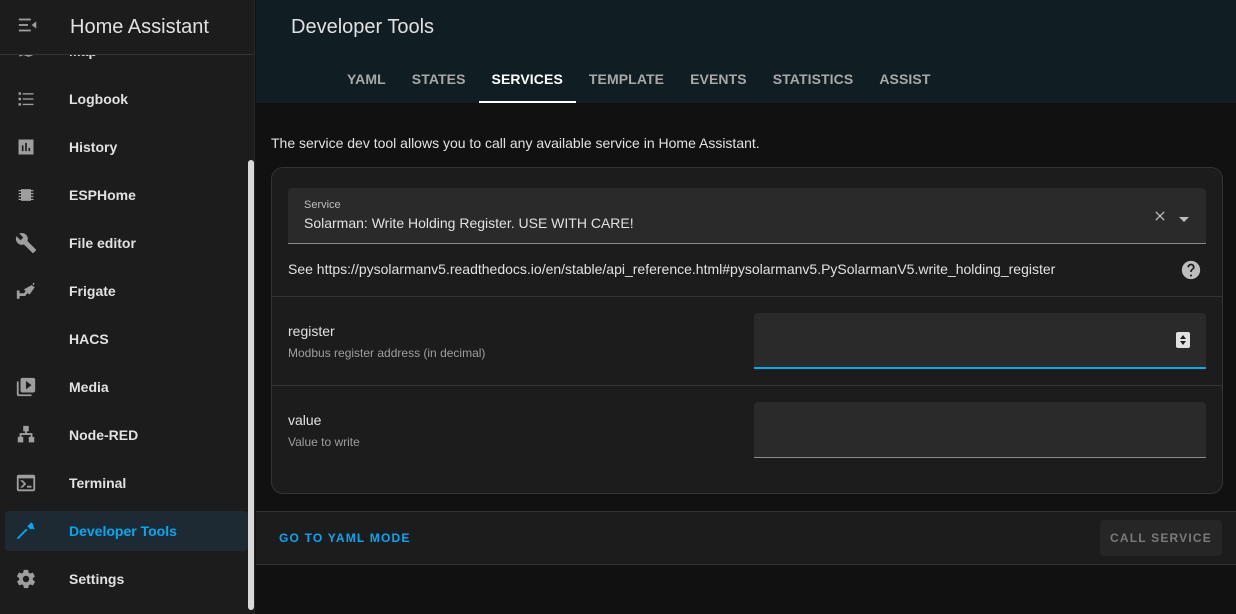  Describe the element at coordinates (1161, 538) in the screenshot. I see `call-service-button: CALL SERVICE` at that location.